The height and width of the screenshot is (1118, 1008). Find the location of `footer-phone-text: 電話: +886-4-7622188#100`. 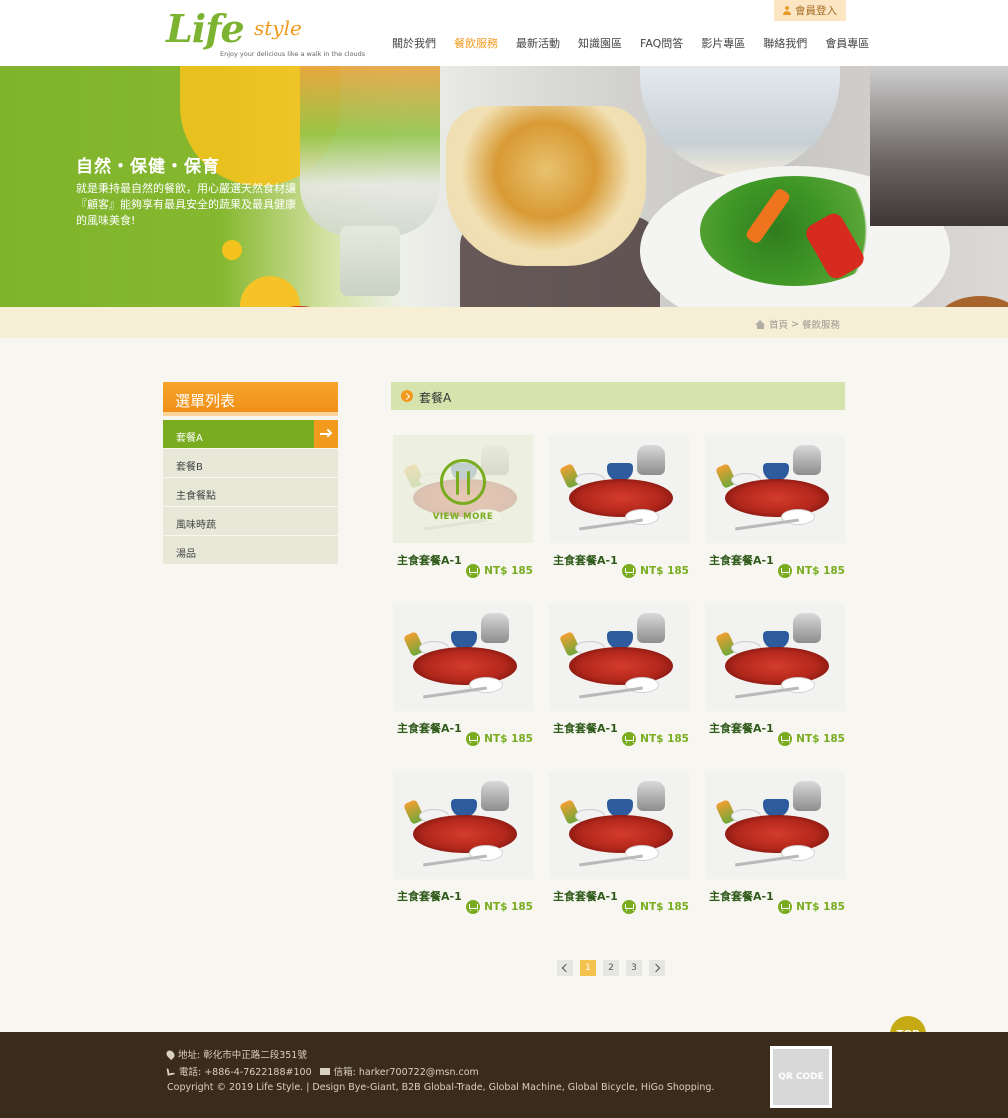

footer-phone-text: 電話: +886-4-7622188#100 is located at coordinates (245, 1072).